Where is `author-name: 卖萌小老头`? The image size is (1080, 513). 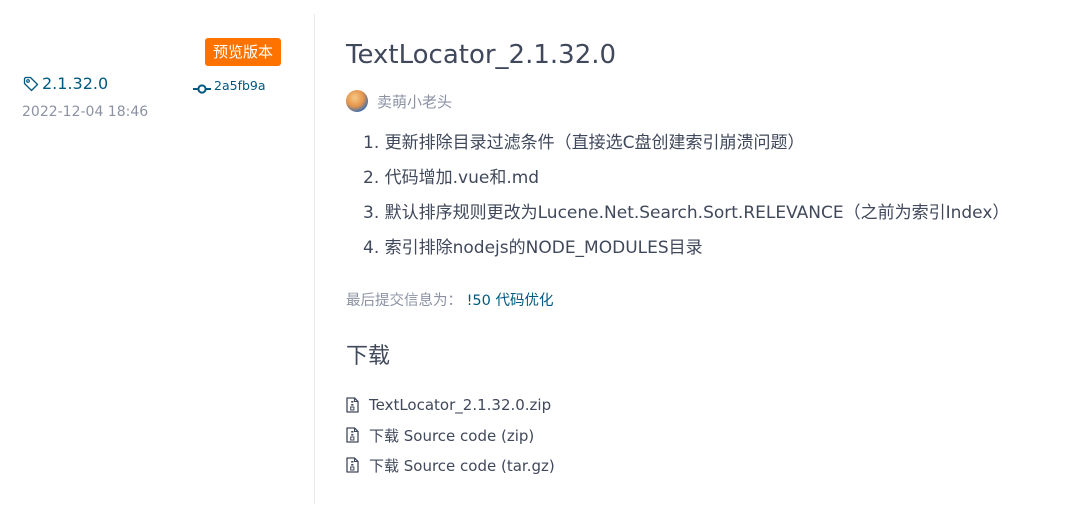
author-name: 卖萌小老头 is located at coordinates (414, 101).